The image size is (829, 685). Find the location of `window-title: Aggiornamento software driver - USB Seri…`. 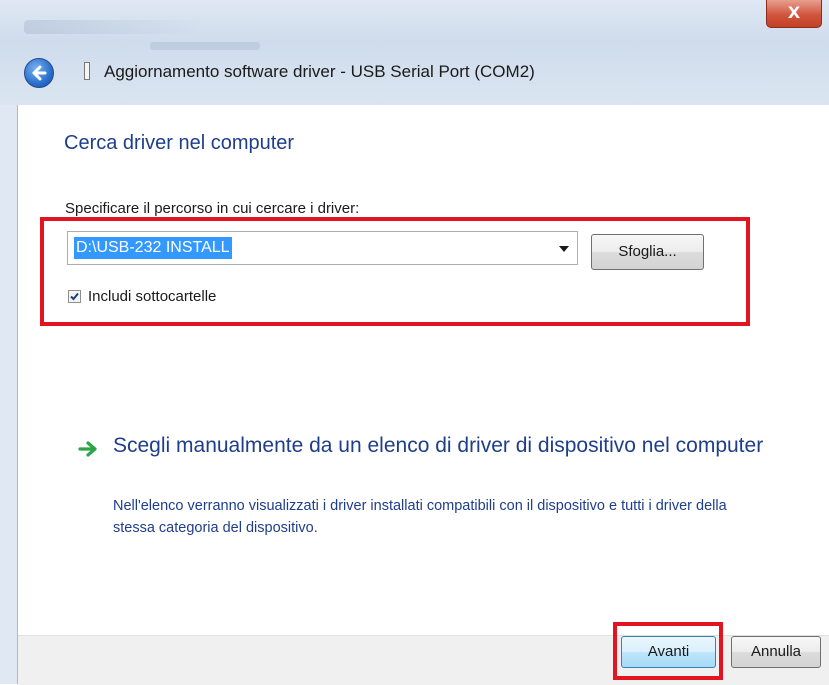

window-title: Aggiornamento software driver - USB Seri… is located at coordinates (319, 71).